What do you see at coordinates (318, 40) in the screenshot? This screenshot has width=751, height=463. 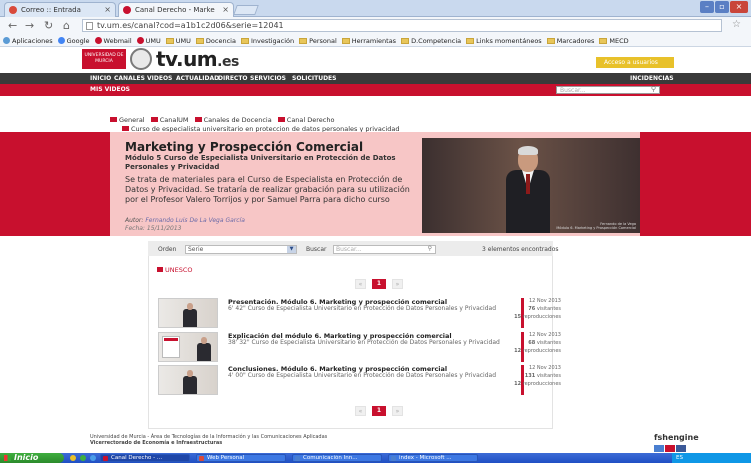 I see `bookmark-personal: Personal` at bounding box center [318, 40].